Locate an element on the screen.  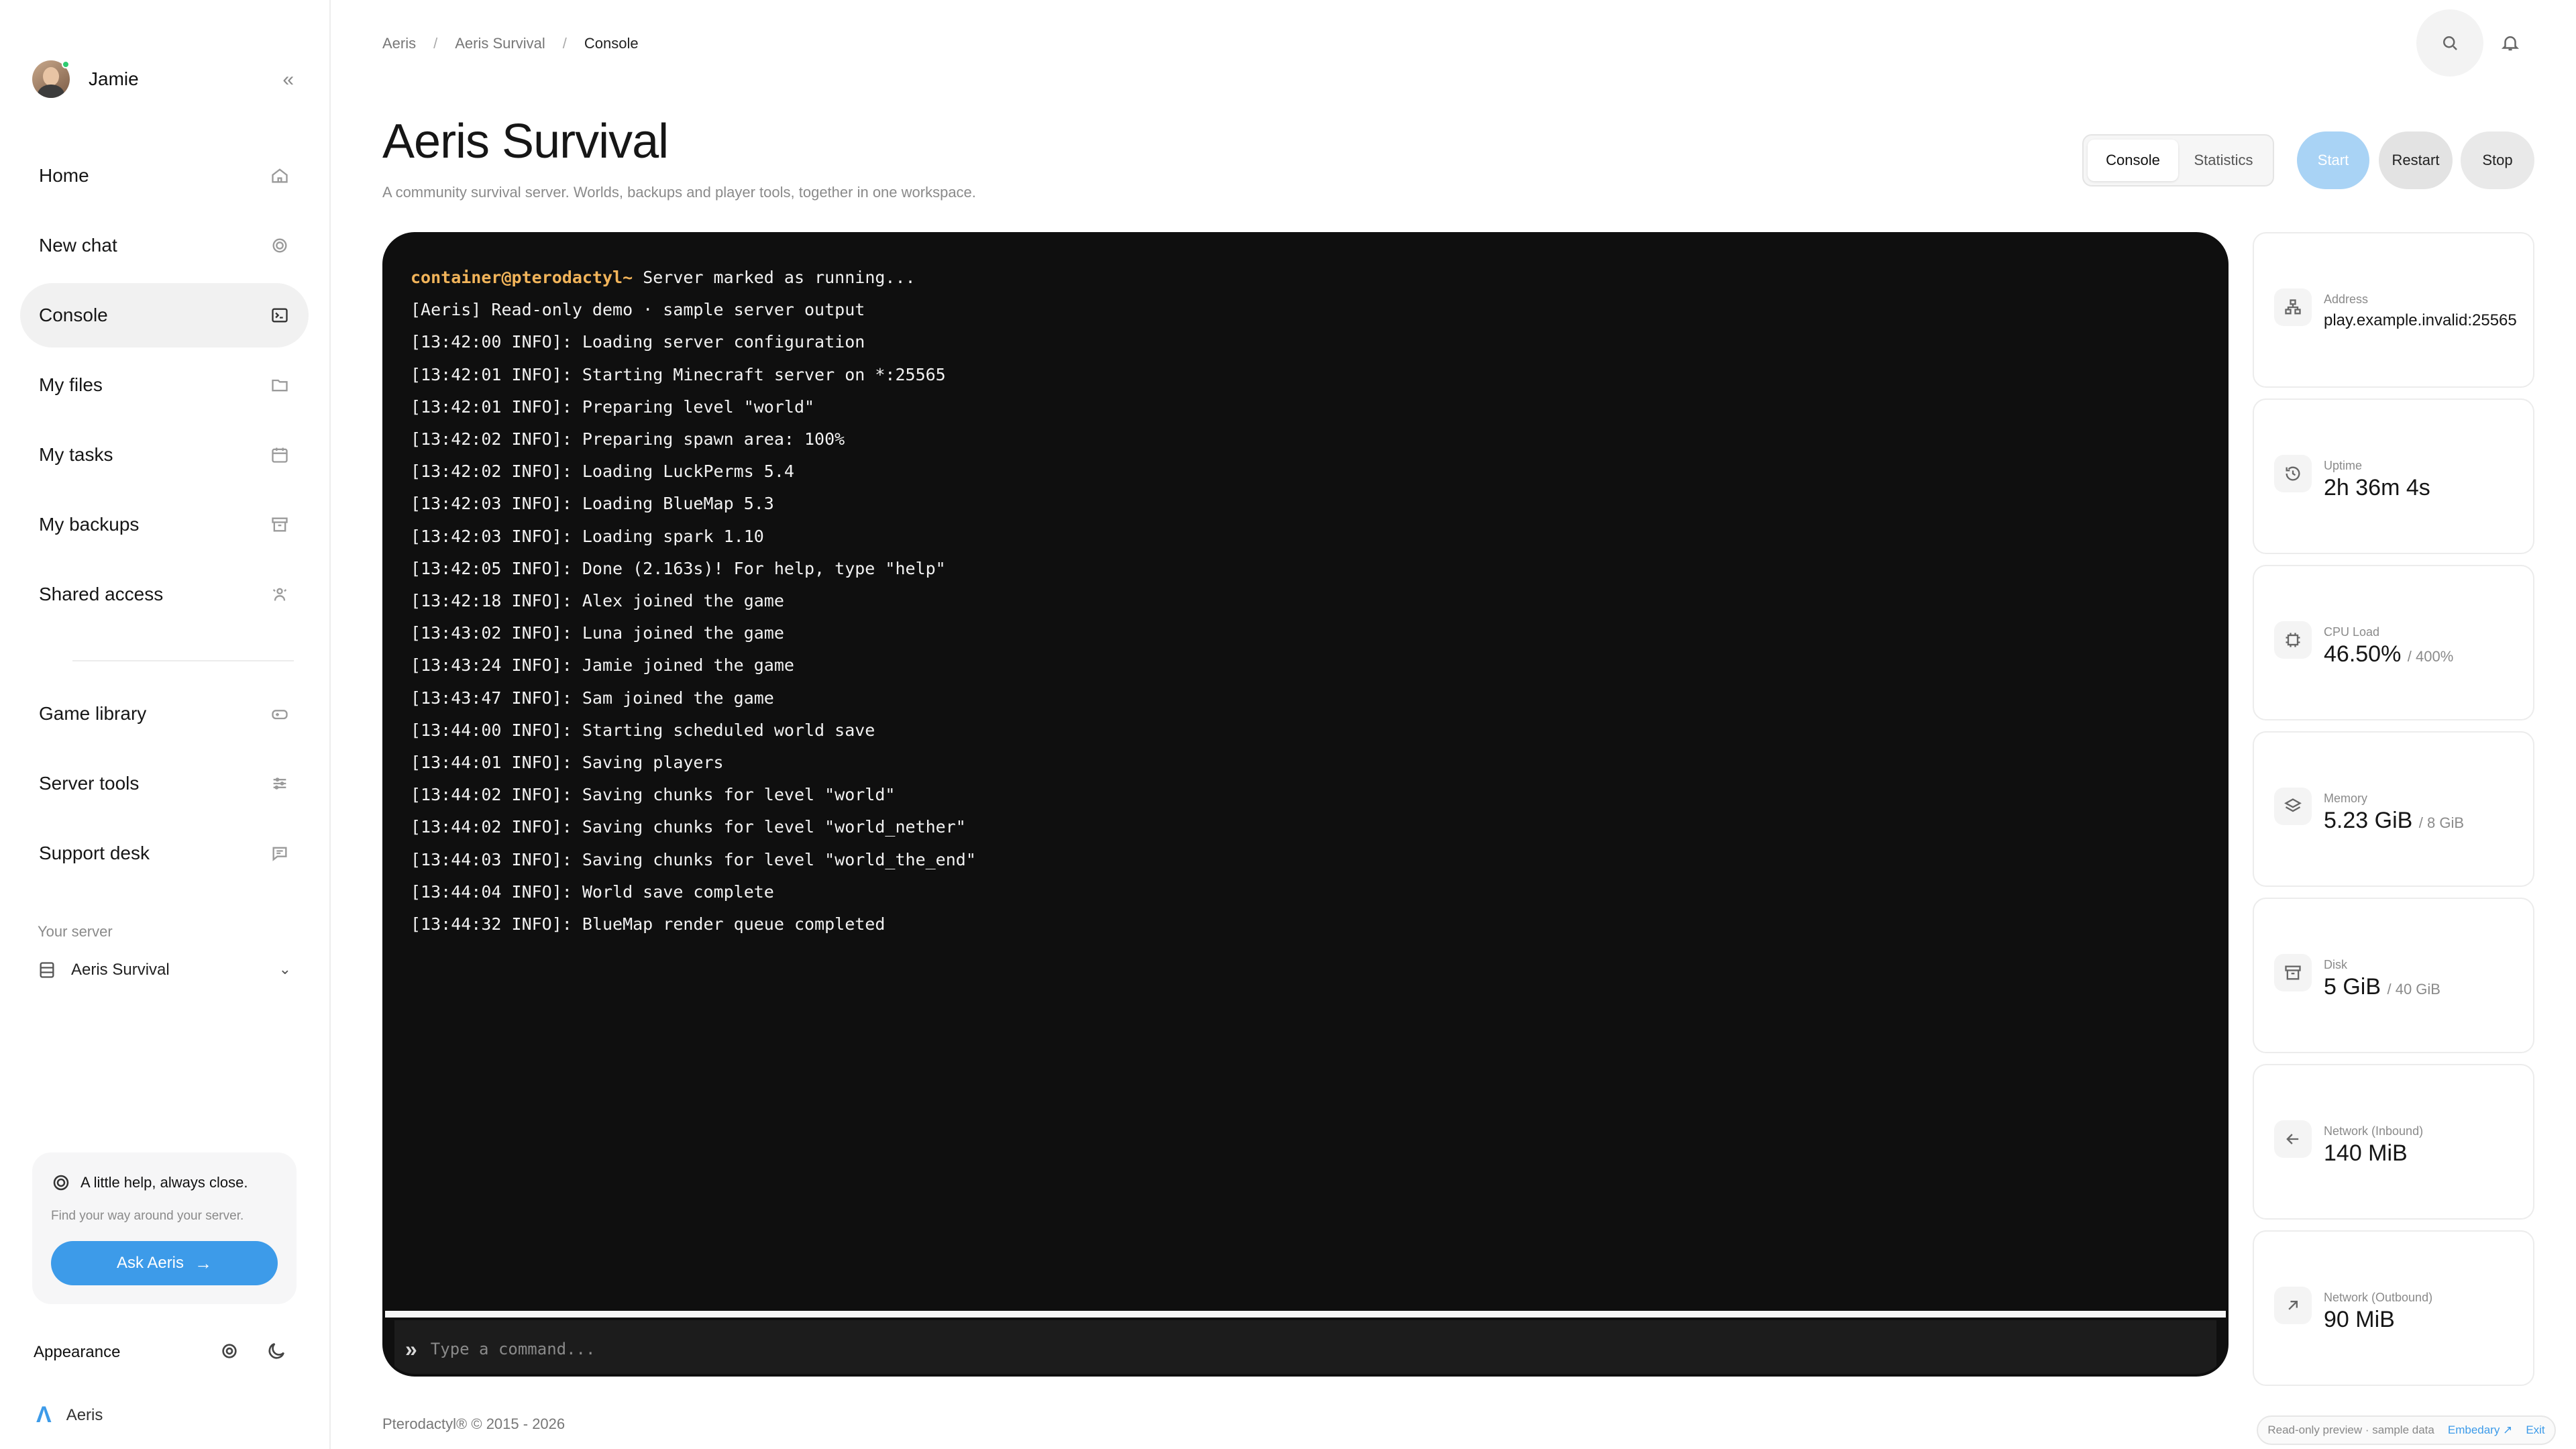
brand: Λ Aeris is located at coordinates (69, 1415).